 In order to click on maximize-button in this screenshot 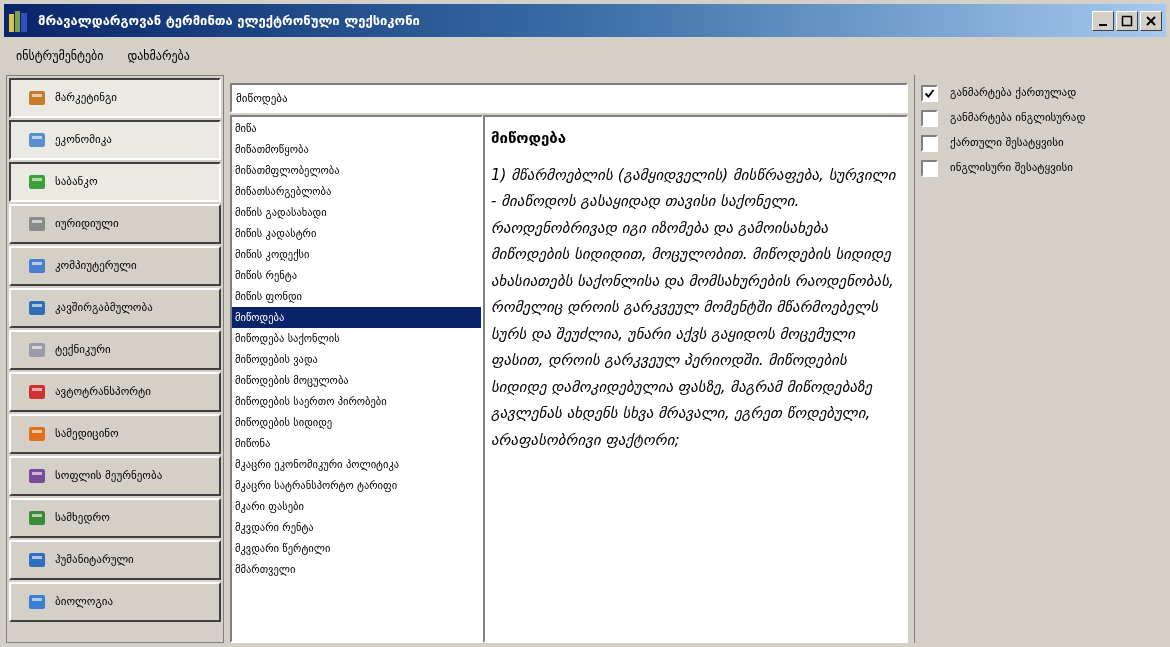, I will do `click(1127, 20)`.